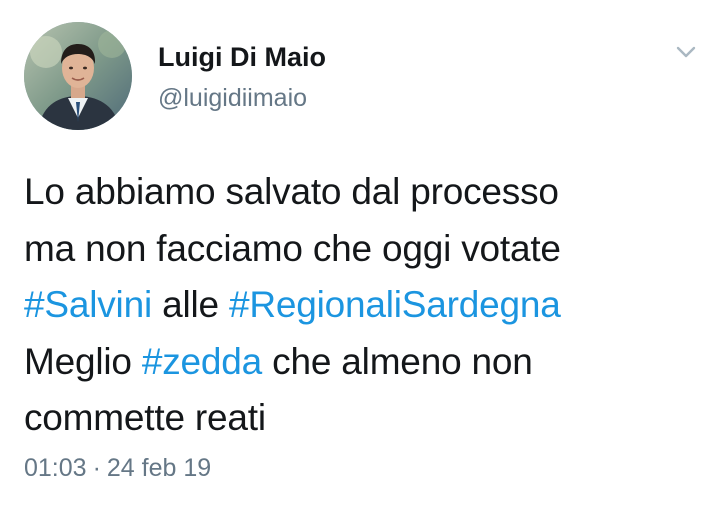 Image resolution: width=720 pixels, height=512 pixels. Describe the element at coordinates (232, 98) in the screenshot. I see `author-handle: @luigidiimaio` at that location.